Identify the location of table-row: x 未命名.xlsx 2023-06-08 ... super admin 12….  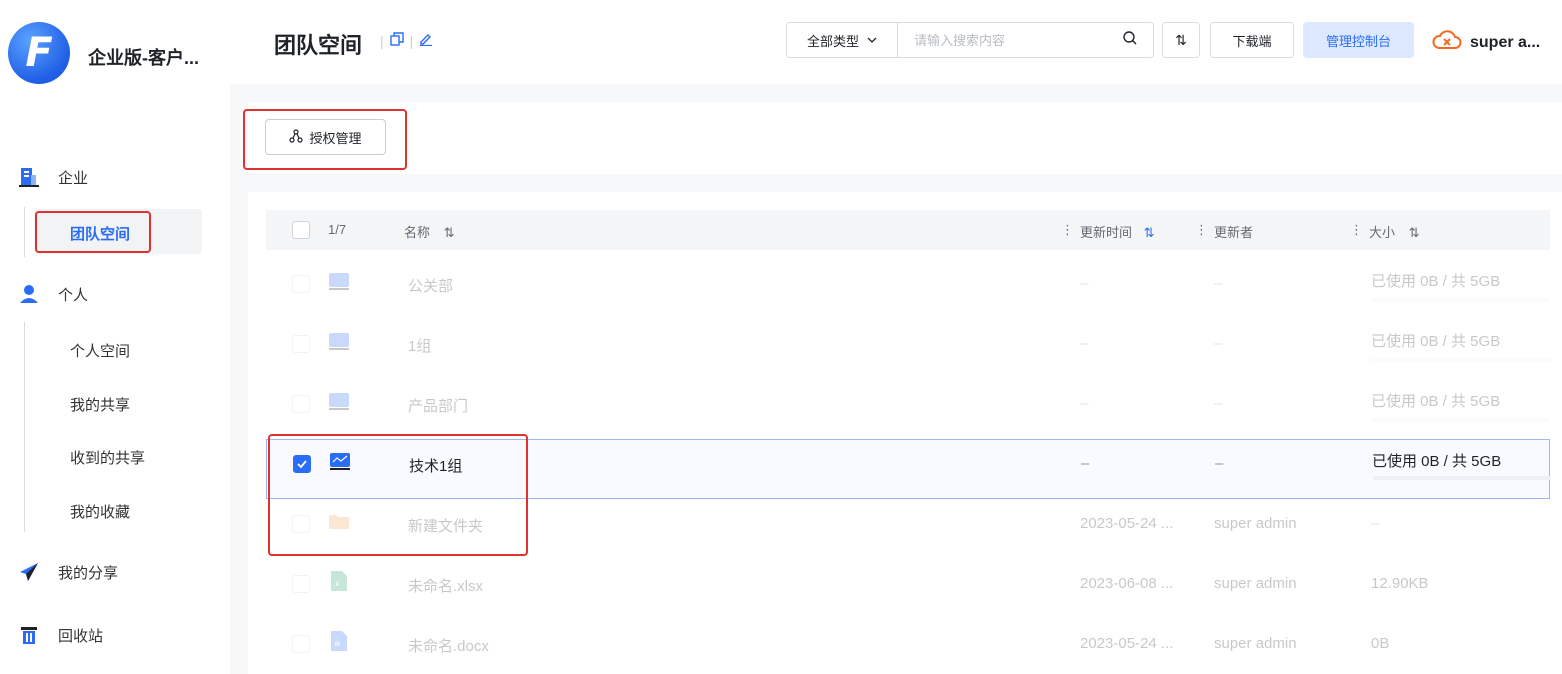
(908, 584).